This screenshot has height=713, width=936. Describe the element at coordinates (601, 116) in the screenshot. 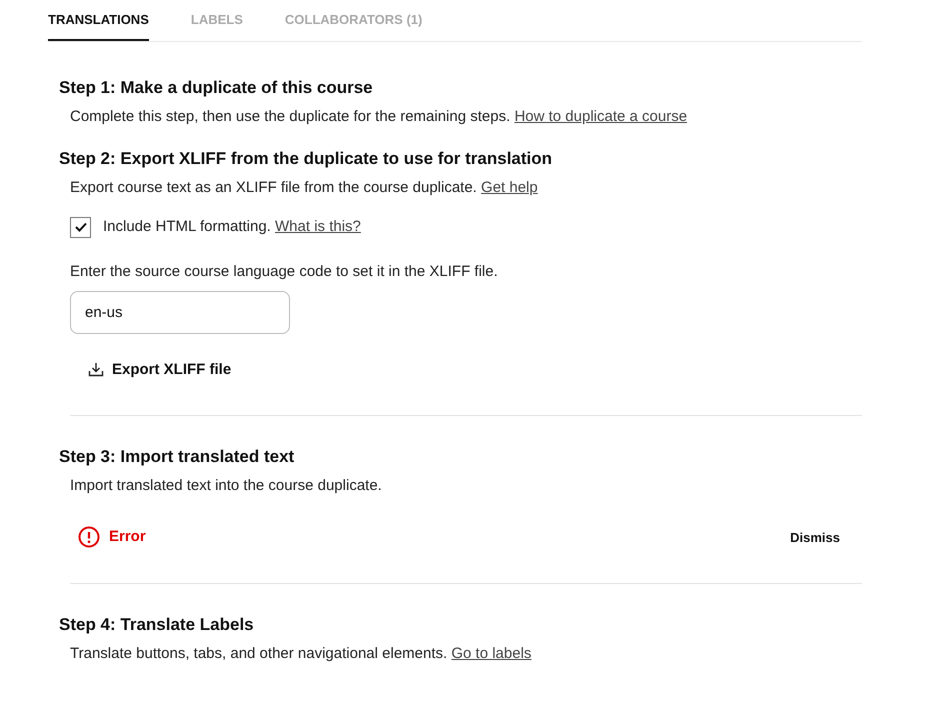

I see `help-link: How to duplicate a course` at that location.